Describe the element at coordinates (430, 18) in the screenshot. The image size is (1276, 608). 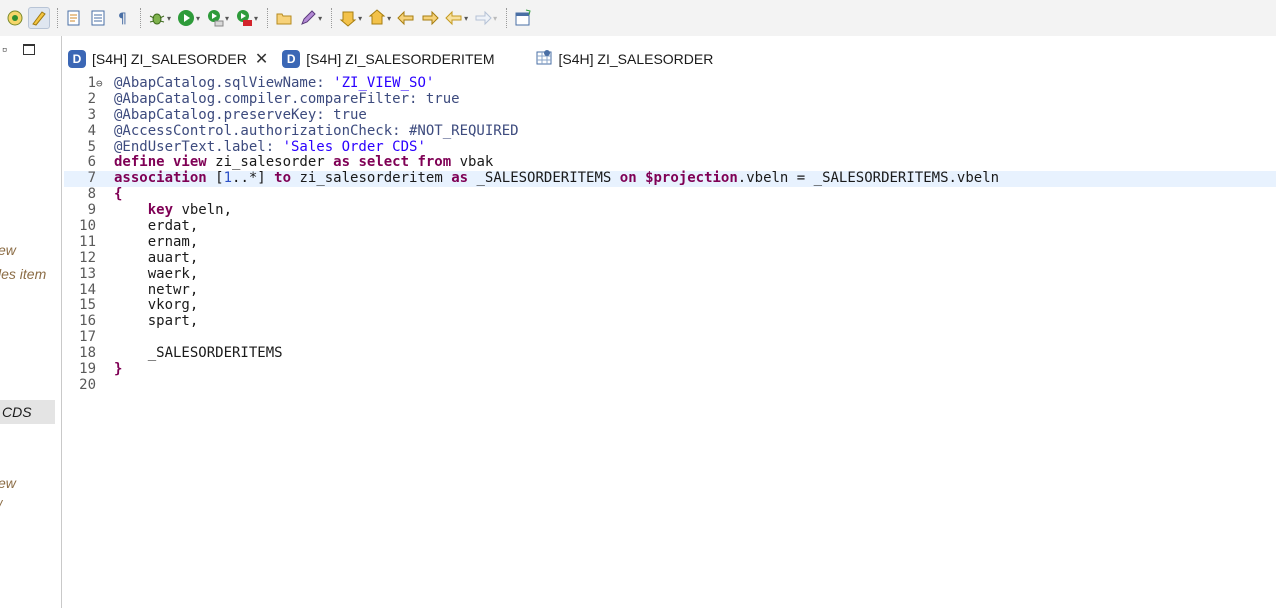
I see `forward-edit-icon` at that location.